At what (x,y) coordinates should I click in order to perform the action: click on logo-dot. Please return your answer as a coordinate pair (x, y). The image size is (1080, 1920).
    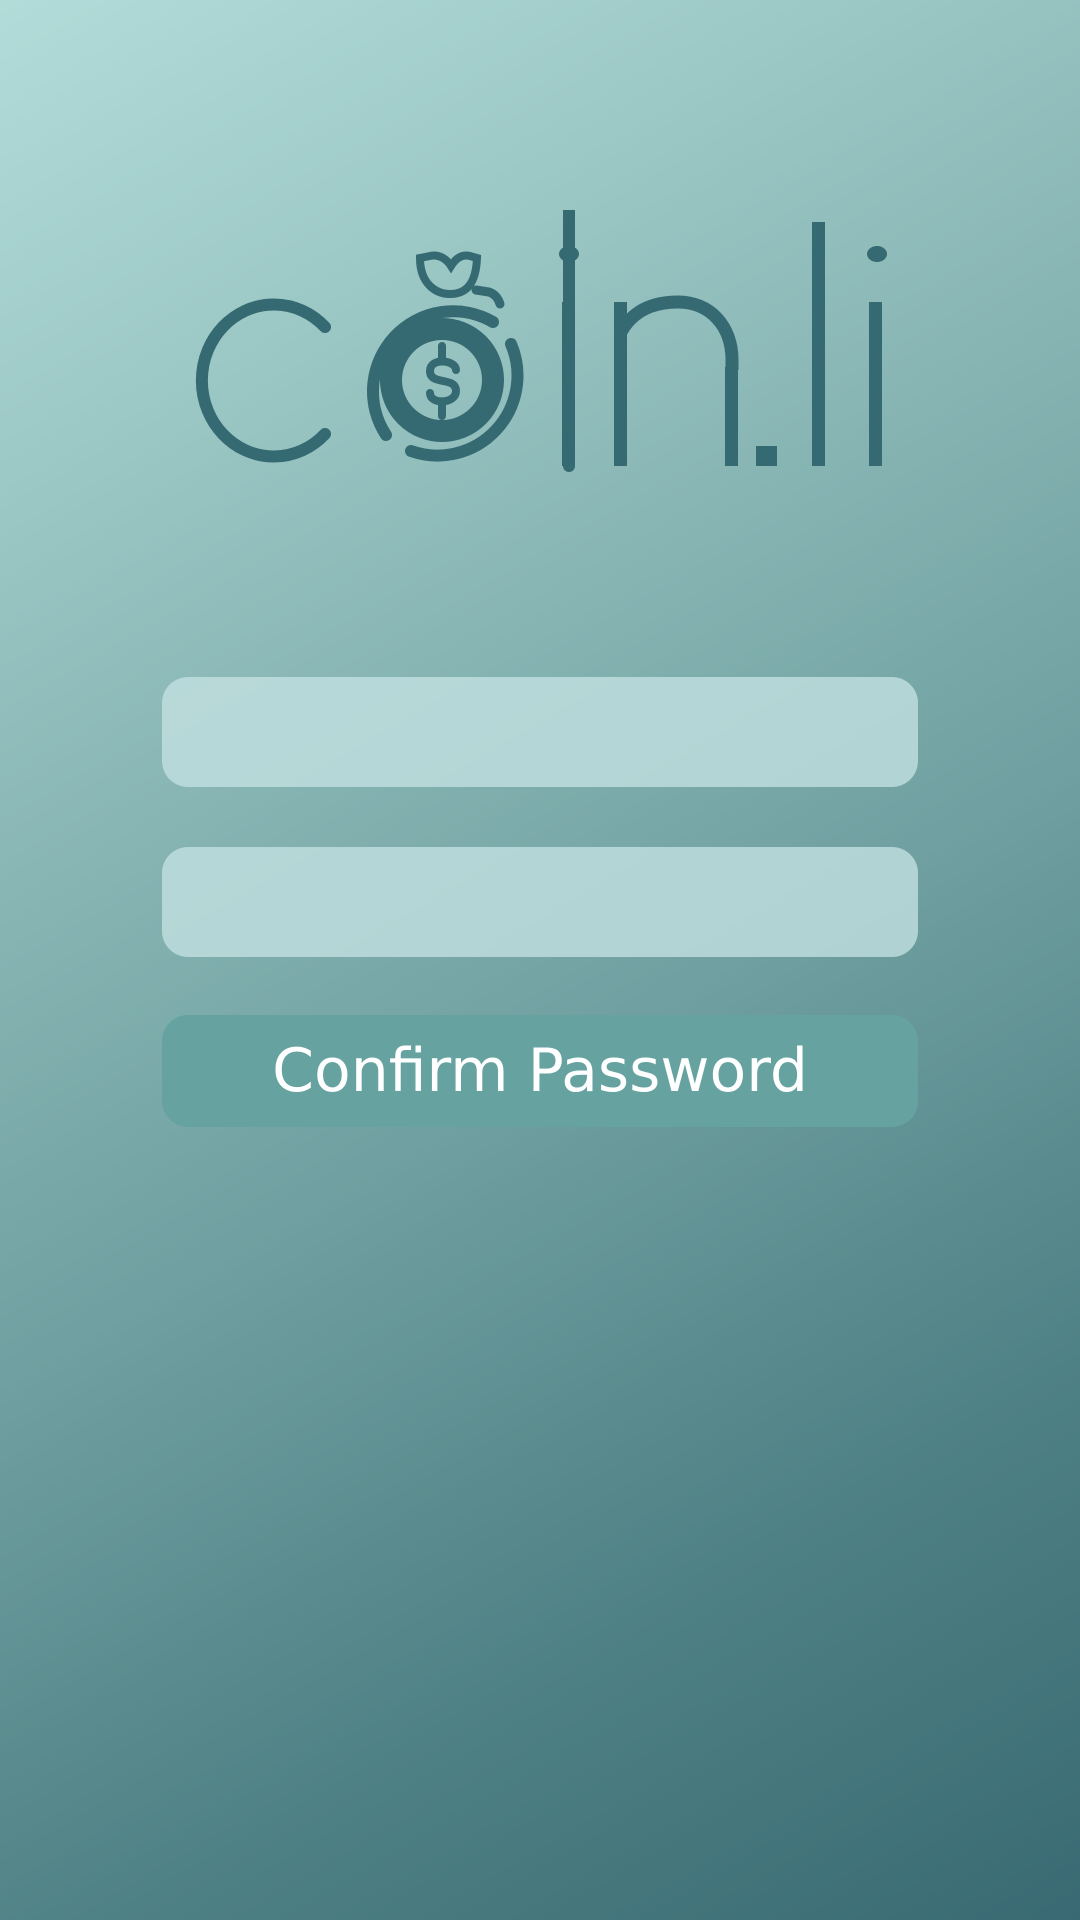
    Looking at the image, I should click on (766, 456).